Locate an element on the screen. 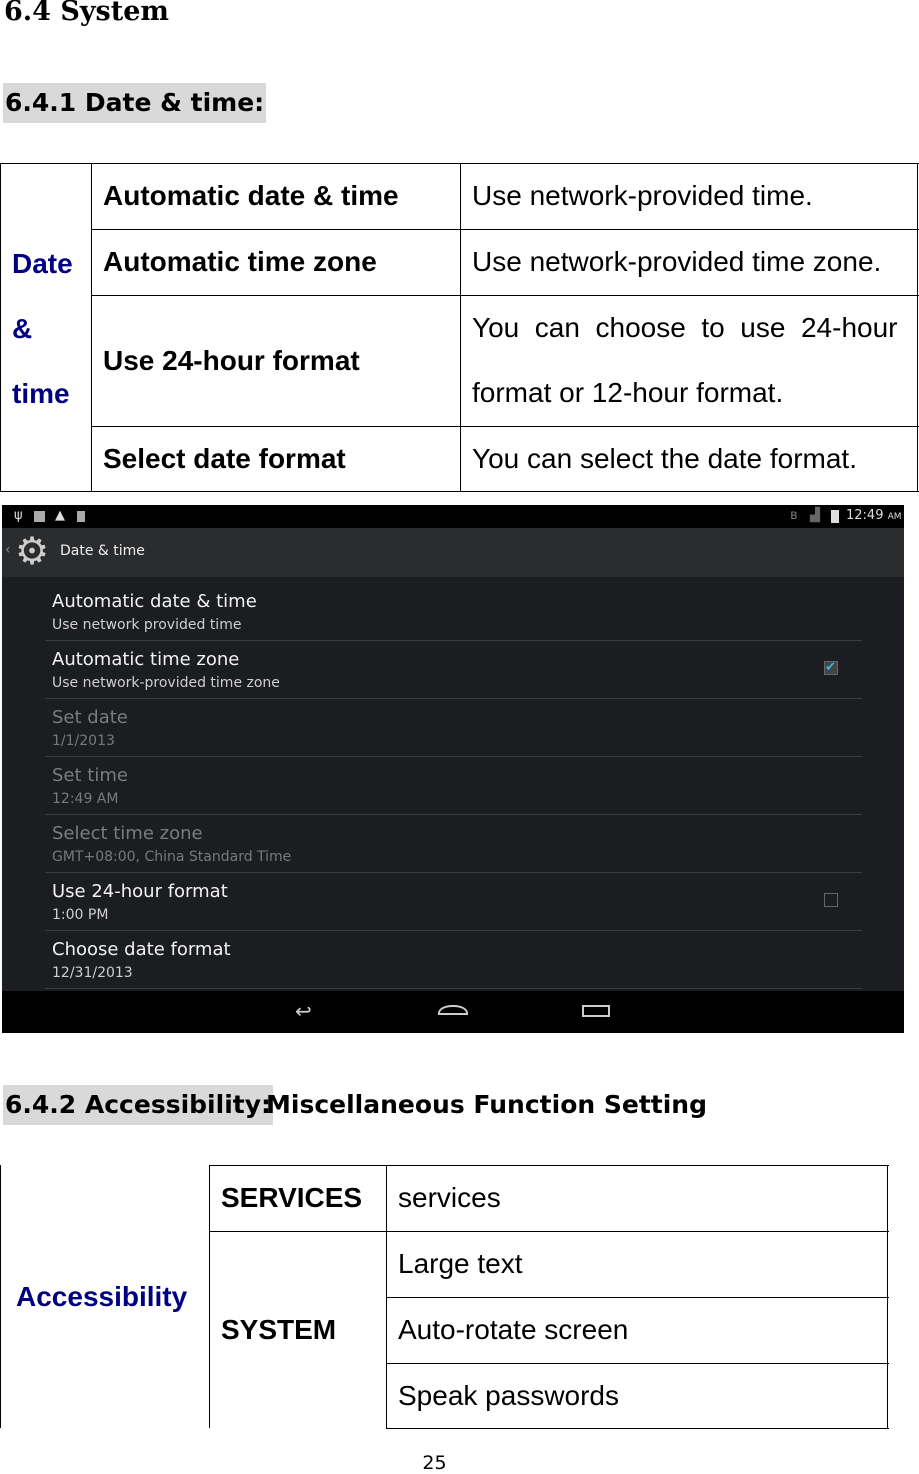 The image size is (919, 1474). settings-item: Set date 1/1/2013 is located at coordinates (453, 728).